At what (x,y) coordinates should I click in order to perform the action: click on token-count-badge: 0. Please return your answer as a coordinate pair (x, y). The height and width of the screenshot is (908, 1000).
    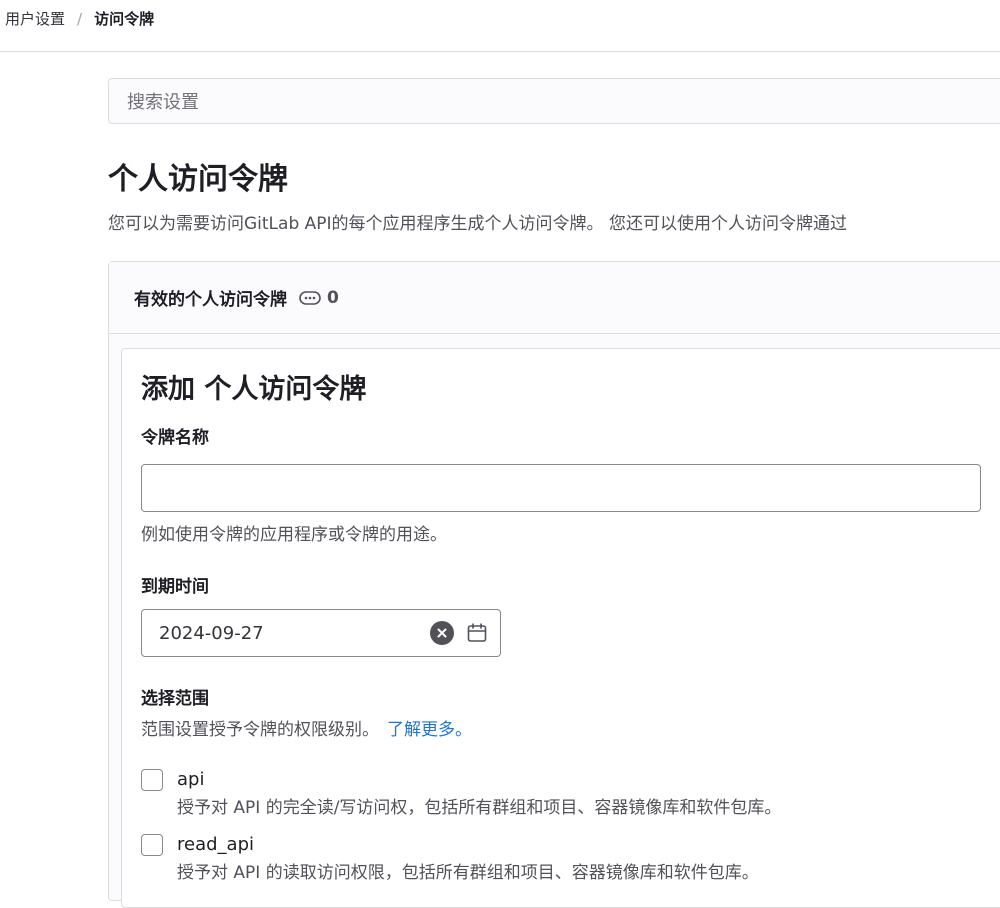
    Looking at the image, I should click on (319, 298).